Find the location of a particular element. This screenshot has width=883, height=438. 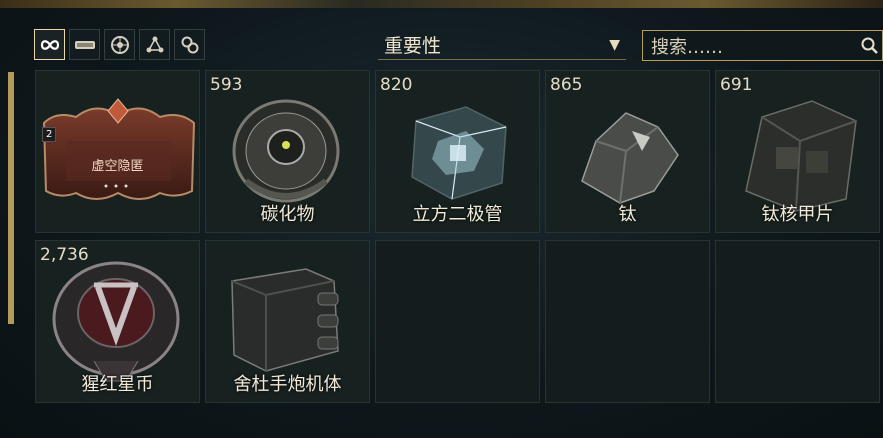

filter-molecule-button is located at coordinates (154, 44).